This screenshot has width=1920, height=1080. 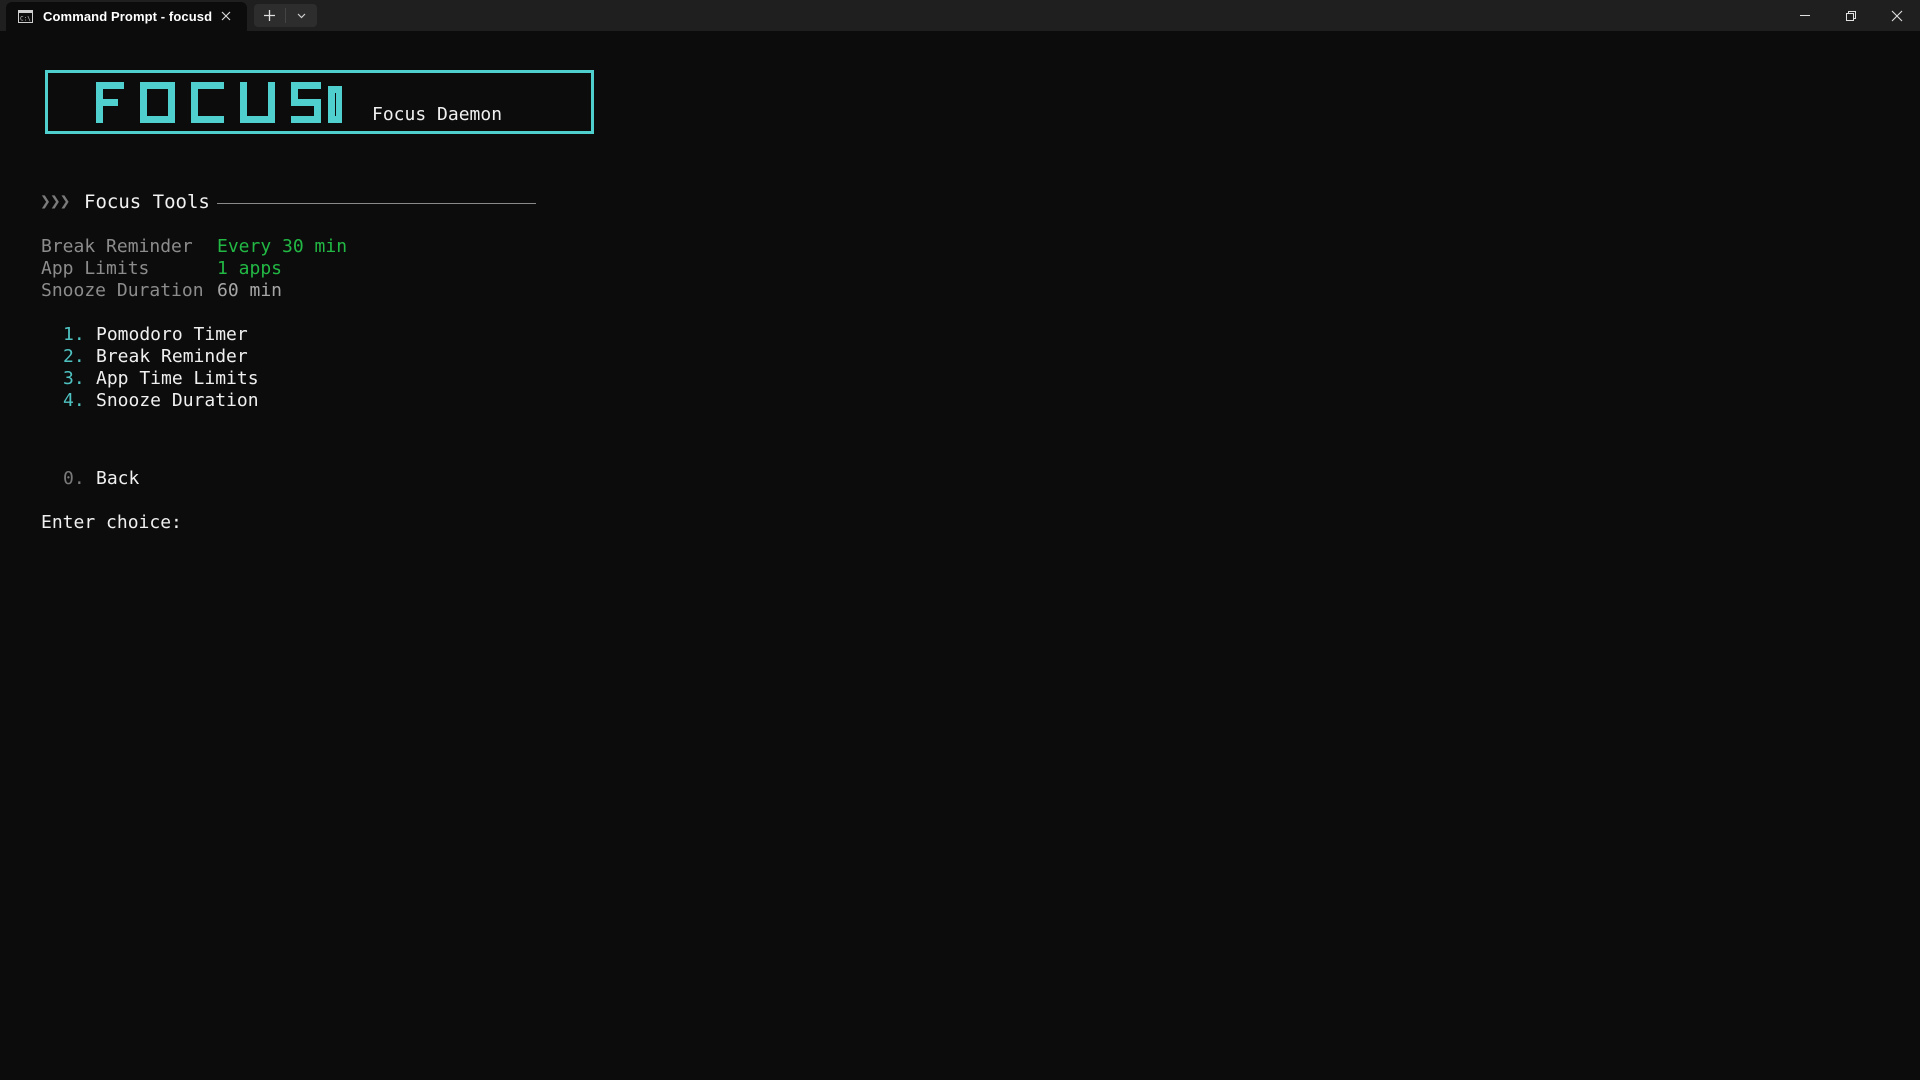 What do you see at coordinates (74, 478) in the screenshot?
I see `menu-number: 0.` at bounding box center [74, 478].